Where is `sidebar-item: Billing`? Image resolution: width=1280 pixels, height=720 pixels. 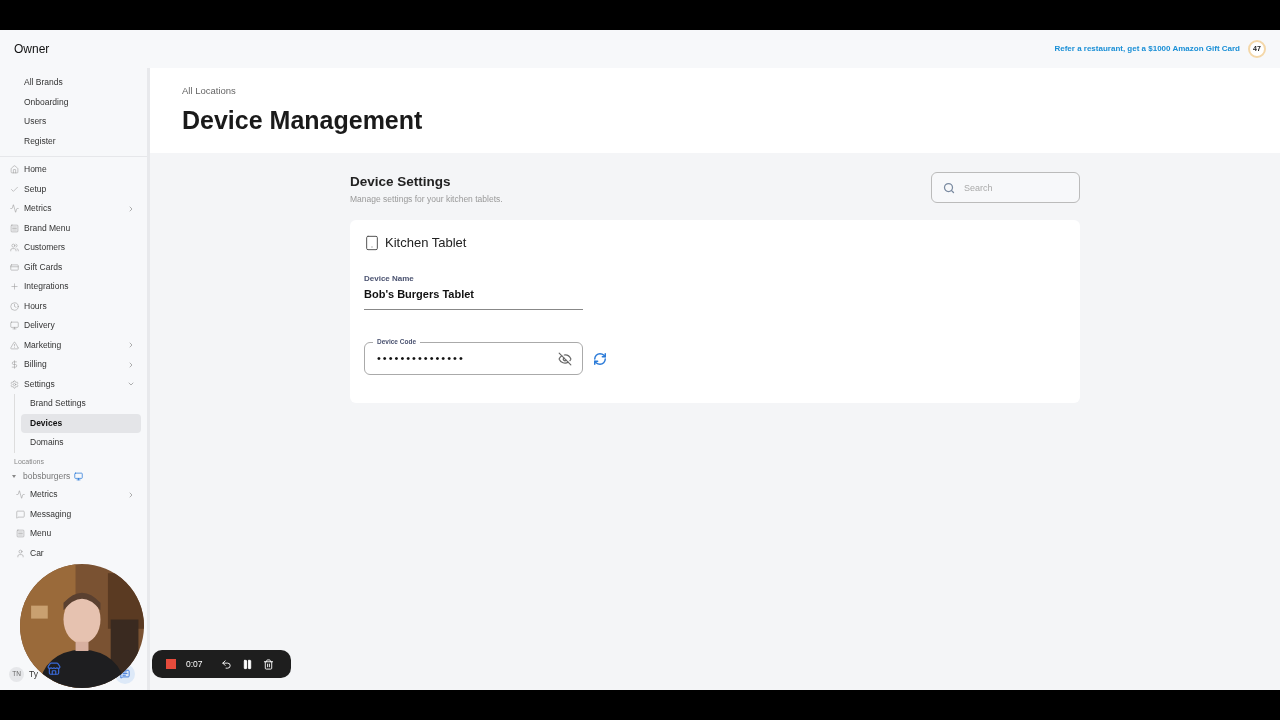 sidebar-item: Billing is located at coordinates (73, 365).